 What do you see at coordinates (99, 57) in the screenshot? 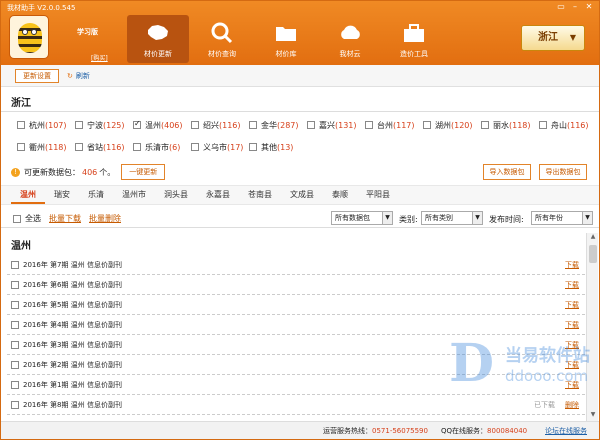
I see `buy-link: [购买]` at bounding box center [99, 57].